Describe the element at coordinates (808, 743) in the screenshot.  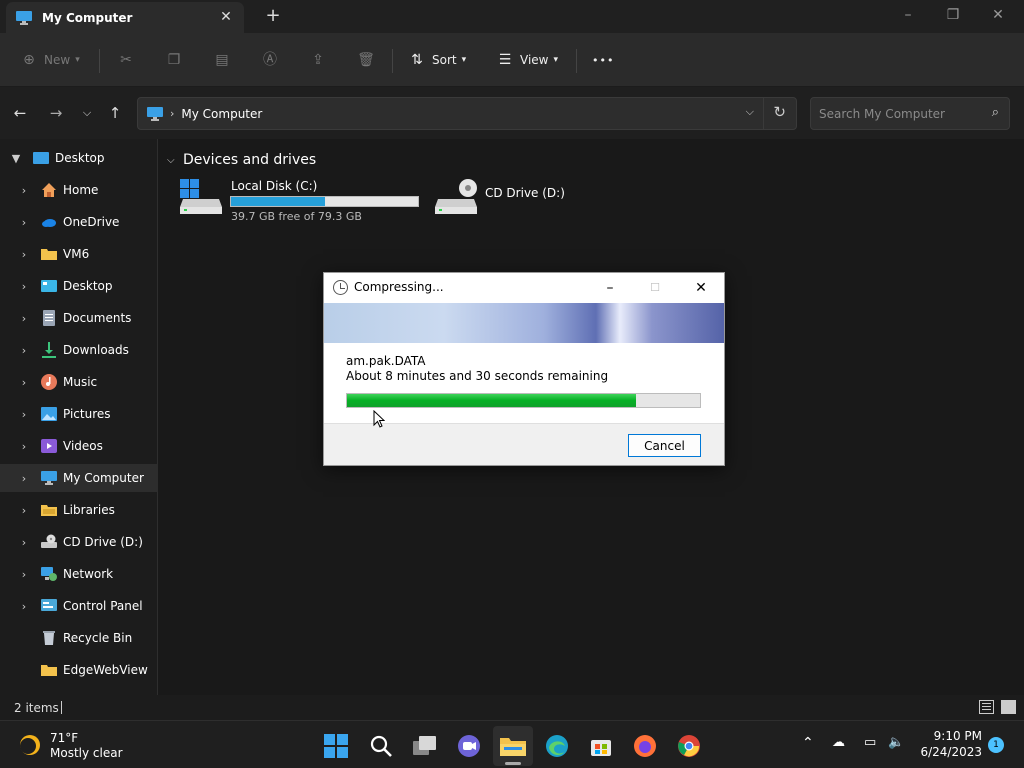
I see `show-hidden-icons-chevron-icon: ⌃` at that location.